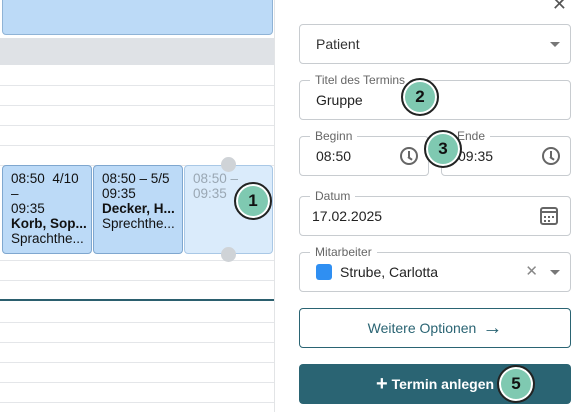 This screenshot has height=412, width=581. I want to click on date-value: 17.02.2025, so click(347, 216).